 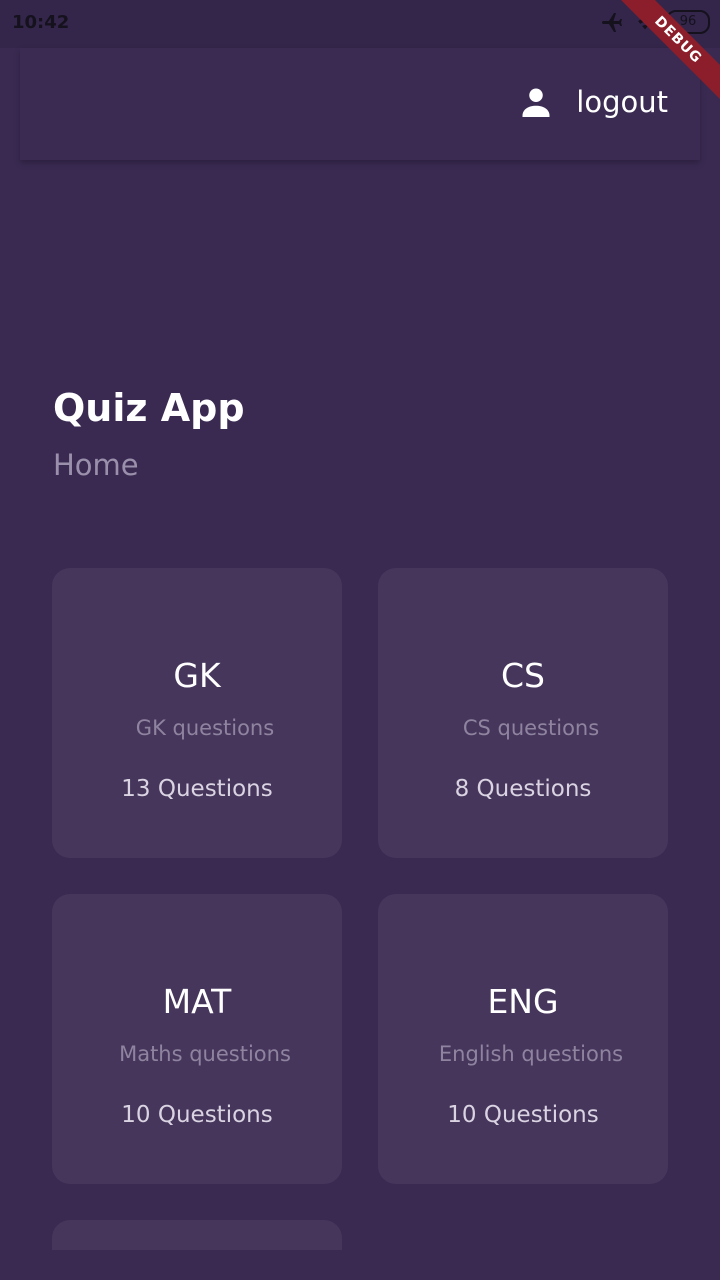 I want to click on card-description: CS questions, so click(x=531, y=728).